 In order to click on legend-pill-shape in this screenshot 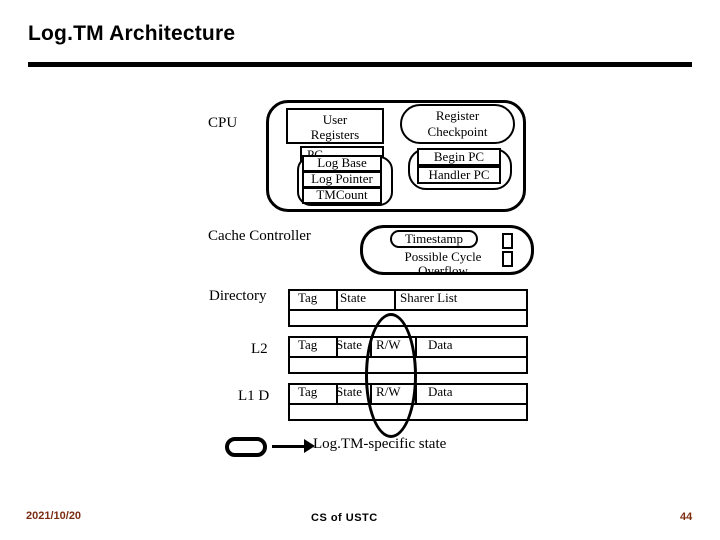, I will do `click(246, 447)`.